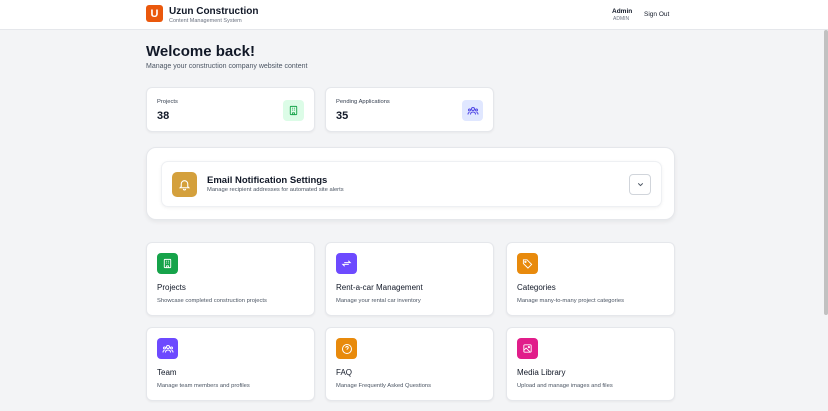 The image size is (828, 411). What do you see at coordinates (826, 172) in the screenshot?
I see `scrollbar-thumb` at bounding box center [826, 172].